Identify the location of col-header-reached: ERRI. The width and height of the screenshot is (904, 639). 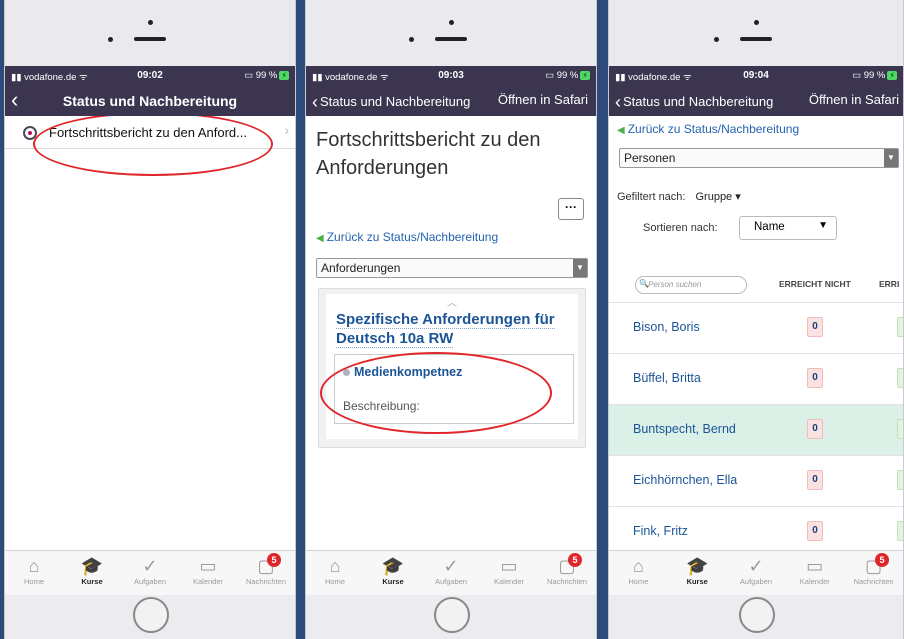
(889, 284).